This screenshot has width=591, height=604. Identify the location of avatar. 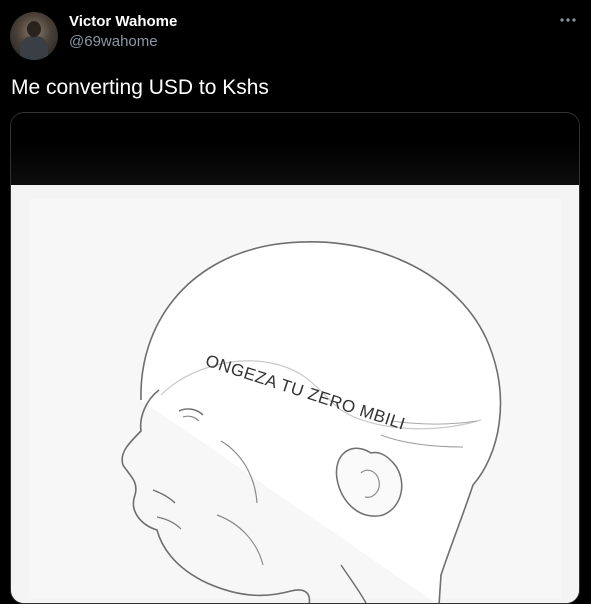
(34, 36).